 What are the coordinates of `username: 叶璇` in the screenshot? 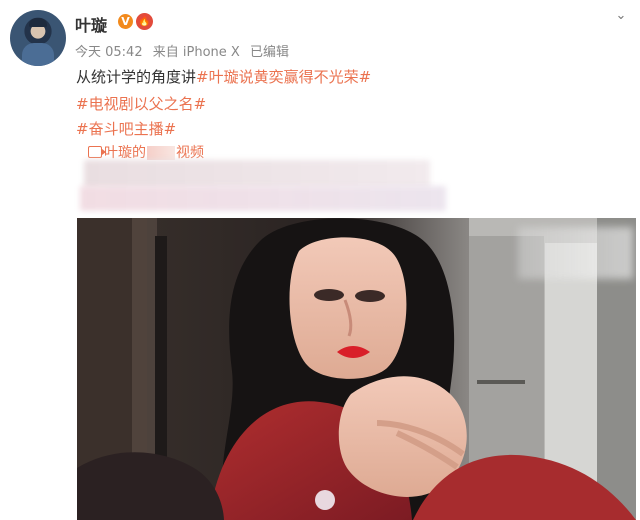 It's located at (91, 24).